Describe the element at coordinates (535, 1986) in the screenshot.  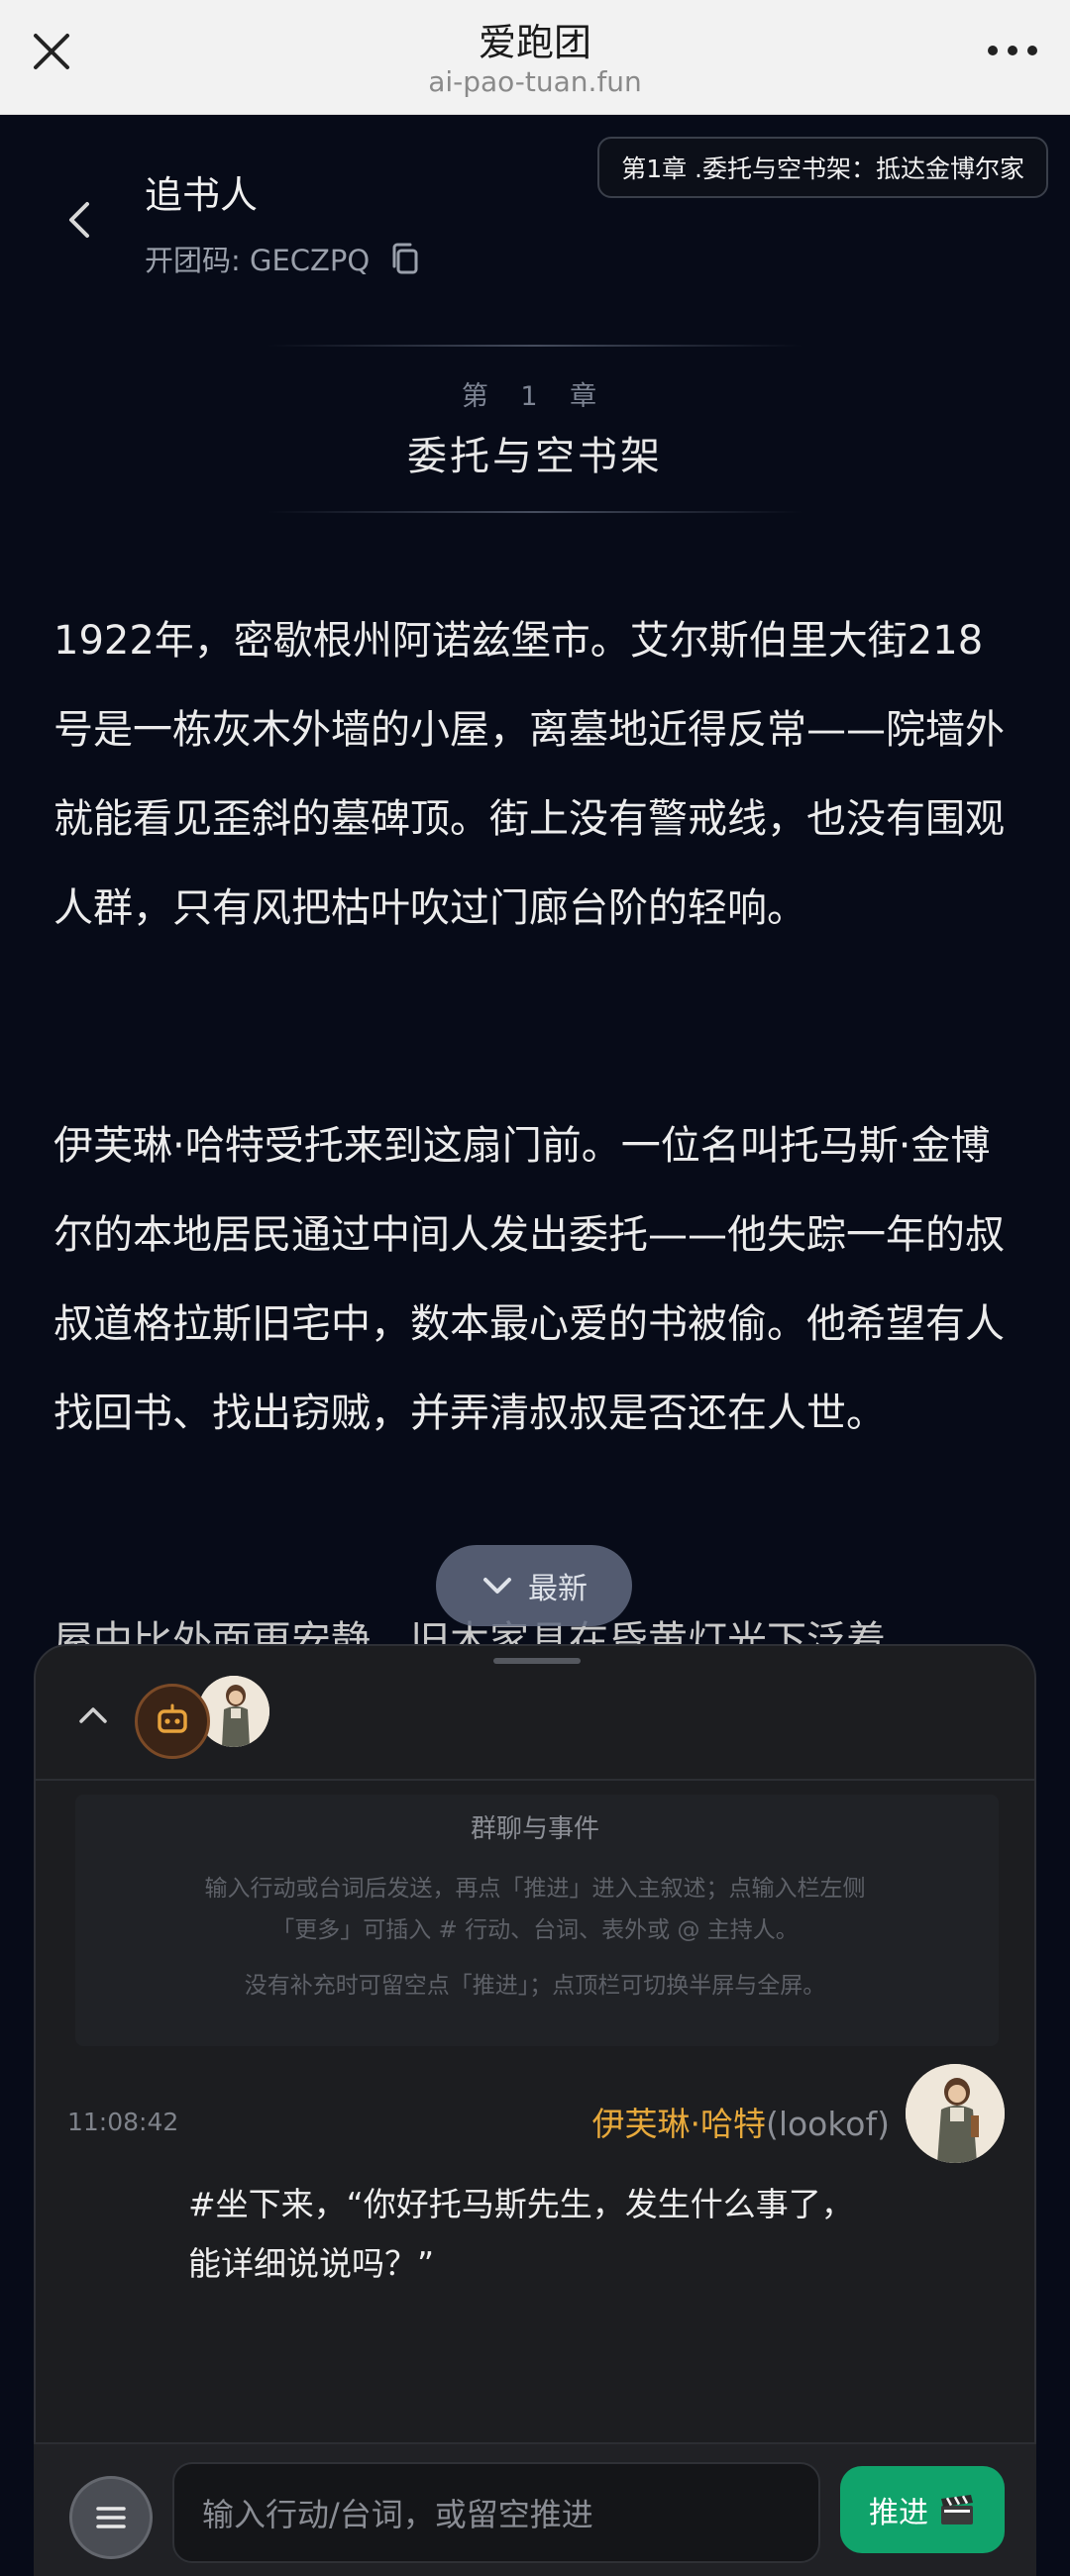
I see `system-hint: 没有补充时可留空点「推进」；点顶栏可切换半屏与全屏。` at that location.